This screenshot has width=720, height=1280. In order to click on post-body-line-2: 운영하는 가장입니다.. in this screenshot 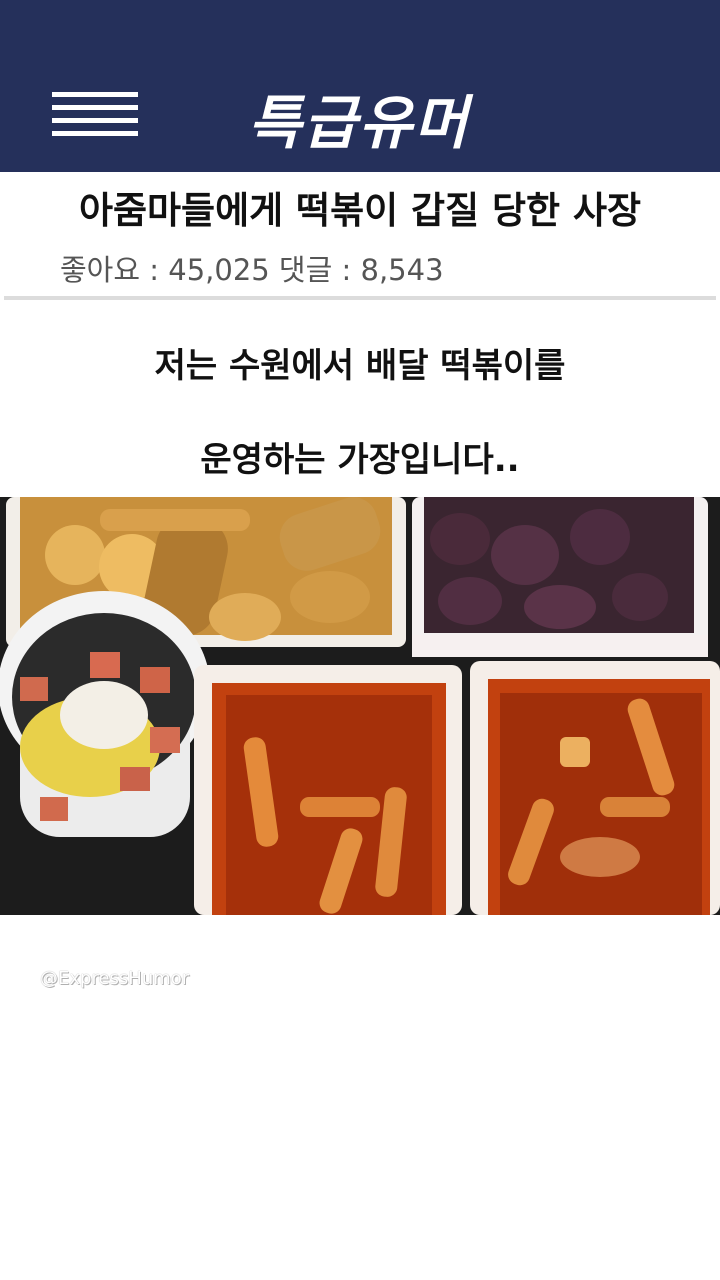, I will do `click(360, 460)`.